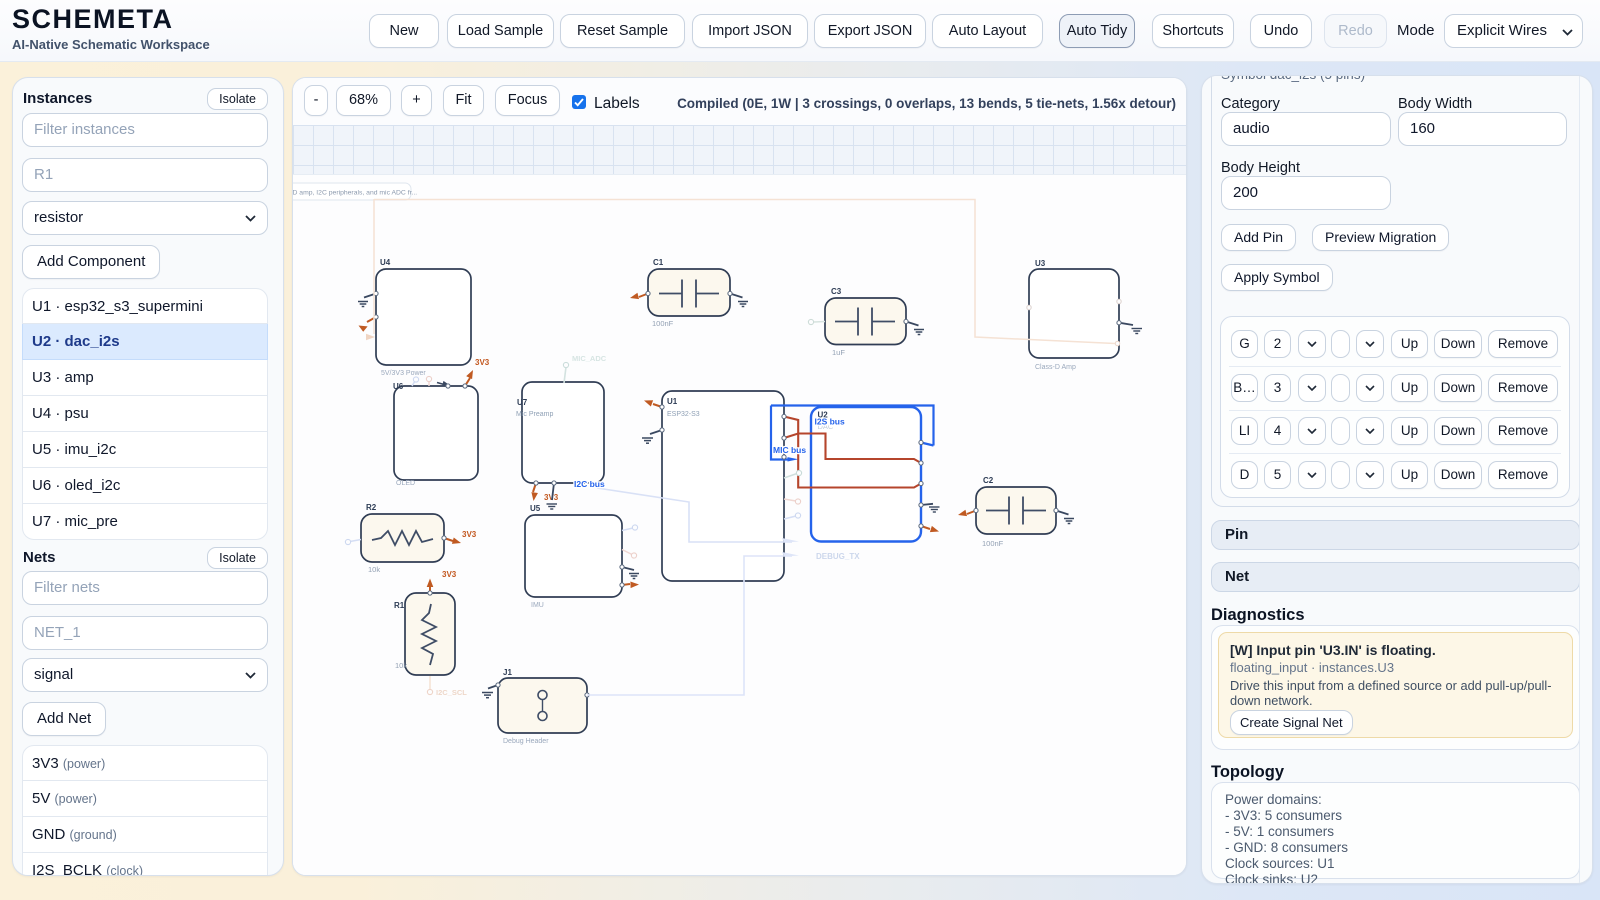  What do you see at coordinates (507, 672) in the screenshot?
I see `svg-text: J1` at bounding box center [507, 672].